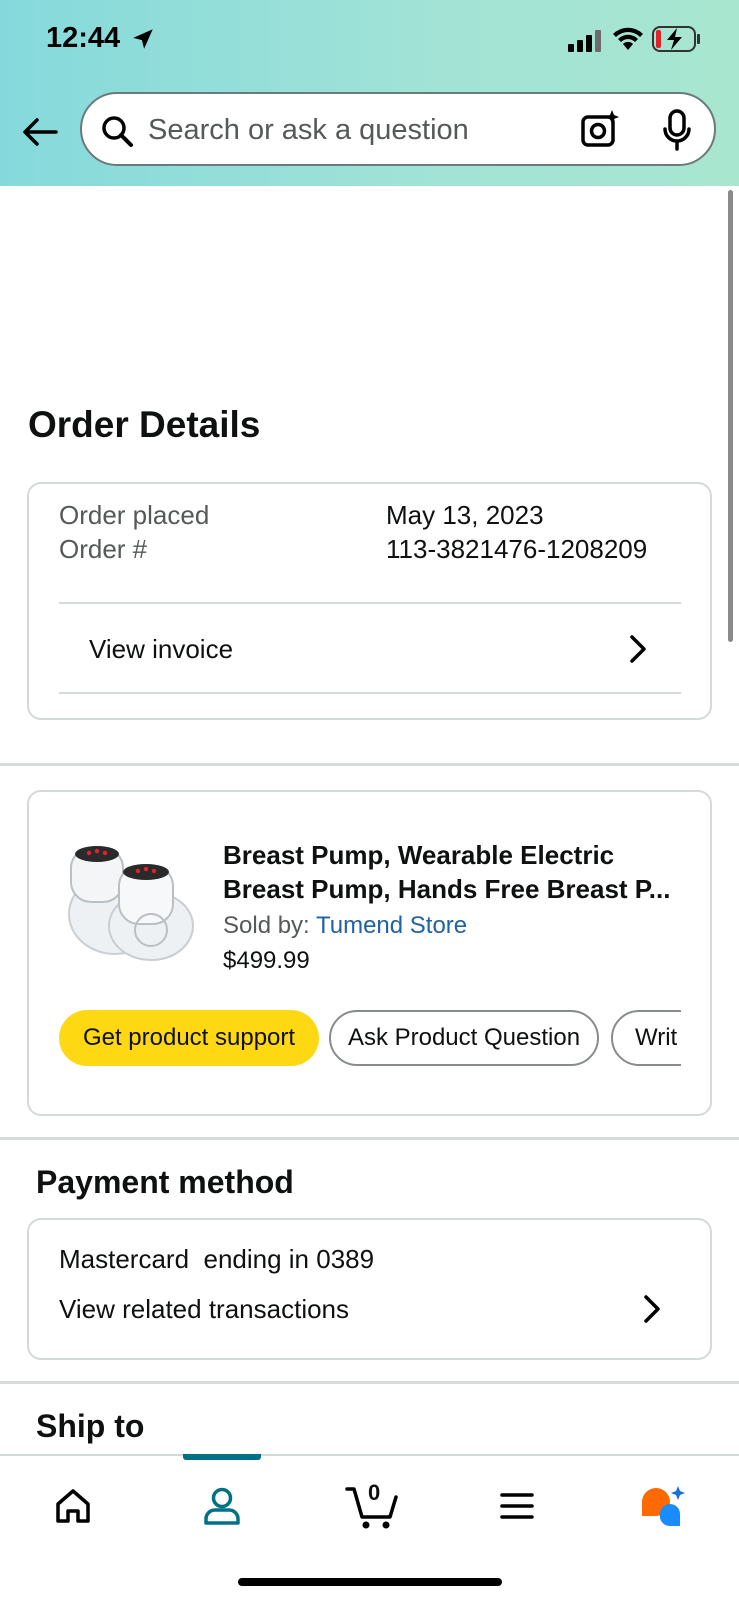 The width and height of the screenshot is (739, 1602). What do you see at coordinates (628, 38) in the screenshot?
I see `wifi-icon` at bounding box center [628, 38].